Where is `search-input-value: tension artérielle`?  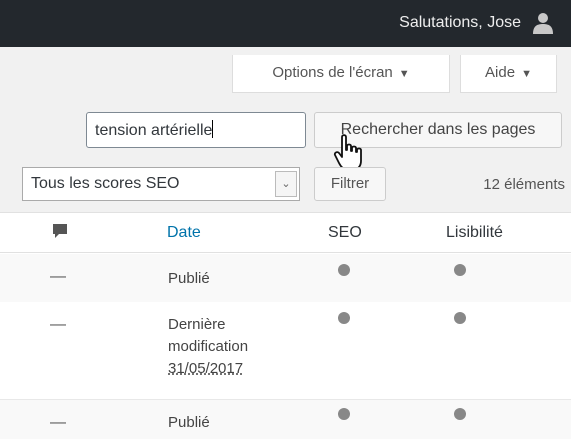 search-input-value: tension artérielle is located at coordinates (154, 130).